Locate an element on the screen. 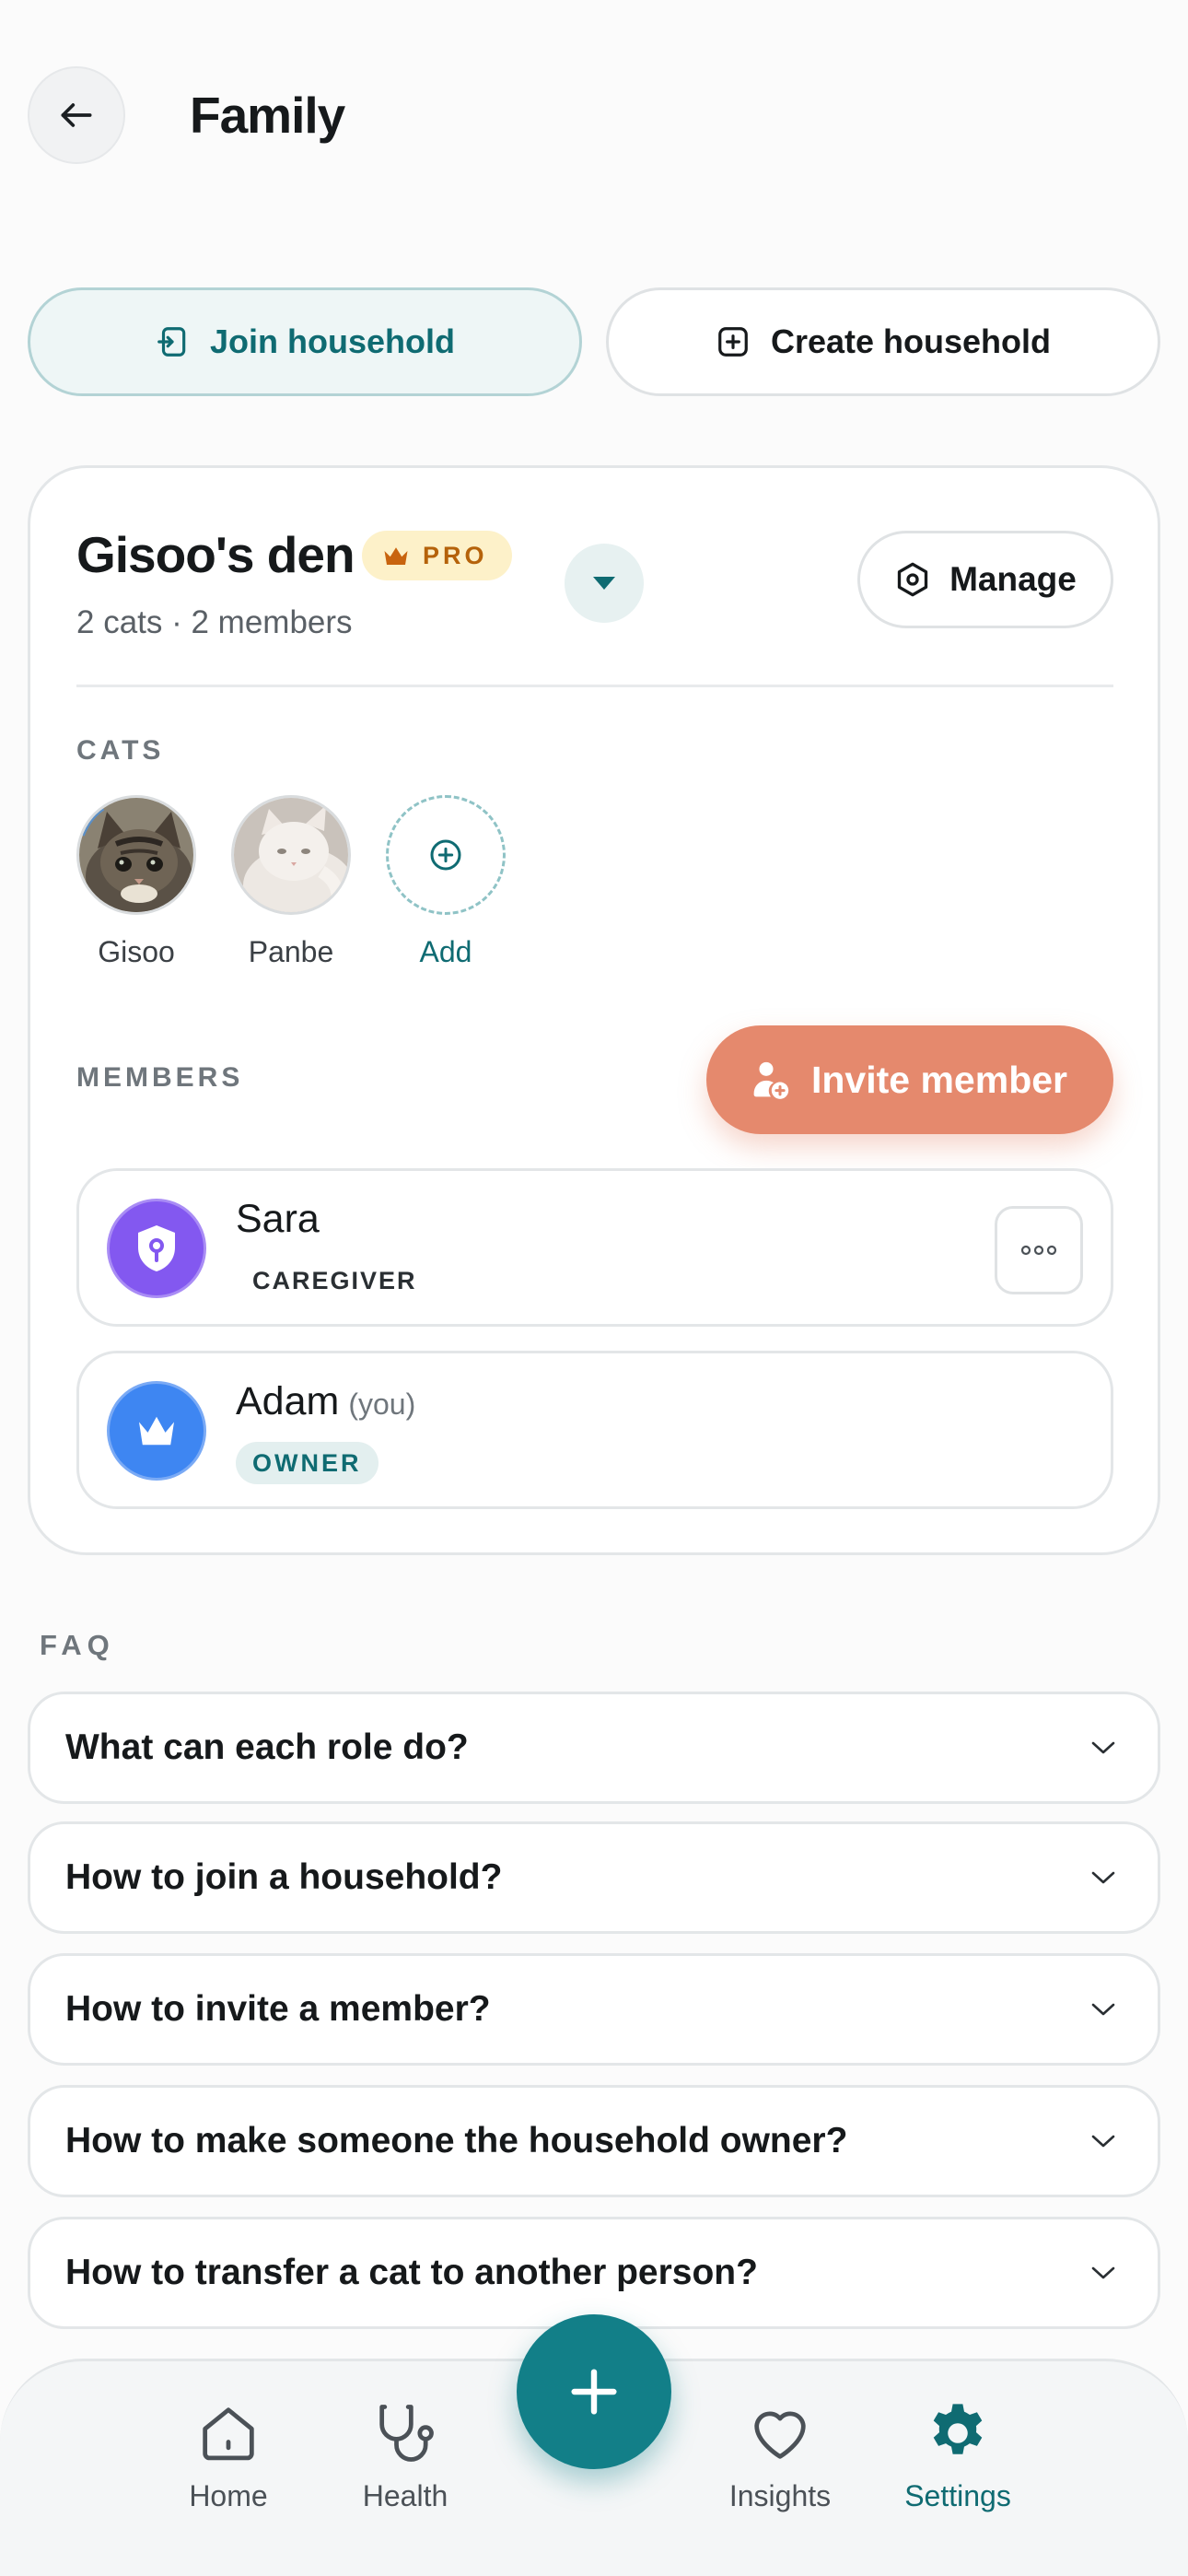 The image size is (1188, 2576). caret-down-icon is located at coordinates (604, 583).